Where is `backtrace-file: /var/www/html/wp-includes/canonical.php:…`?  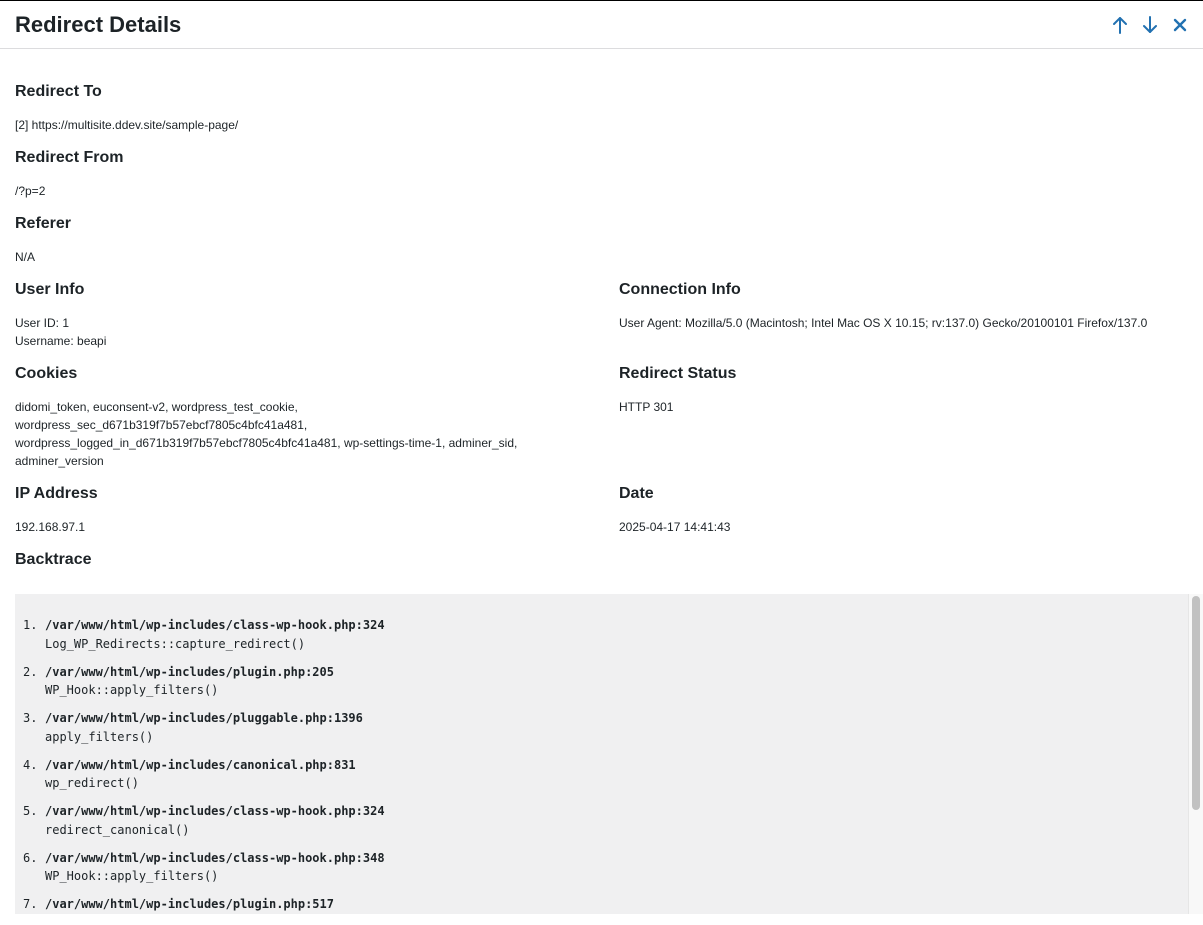
backtrace-file: /var/www/html/wp-includes/canonical.php:… is located at coordinates (200, 764).